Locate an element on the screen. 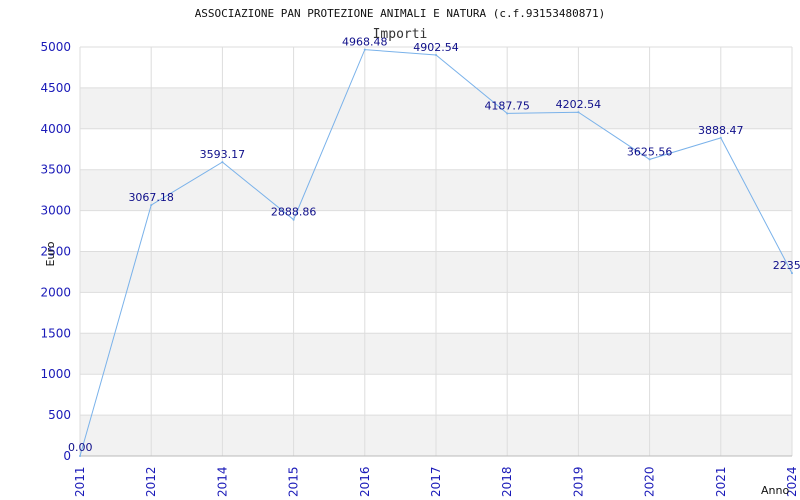  y-axis-title: Euro is located at coordinates (50, 253).